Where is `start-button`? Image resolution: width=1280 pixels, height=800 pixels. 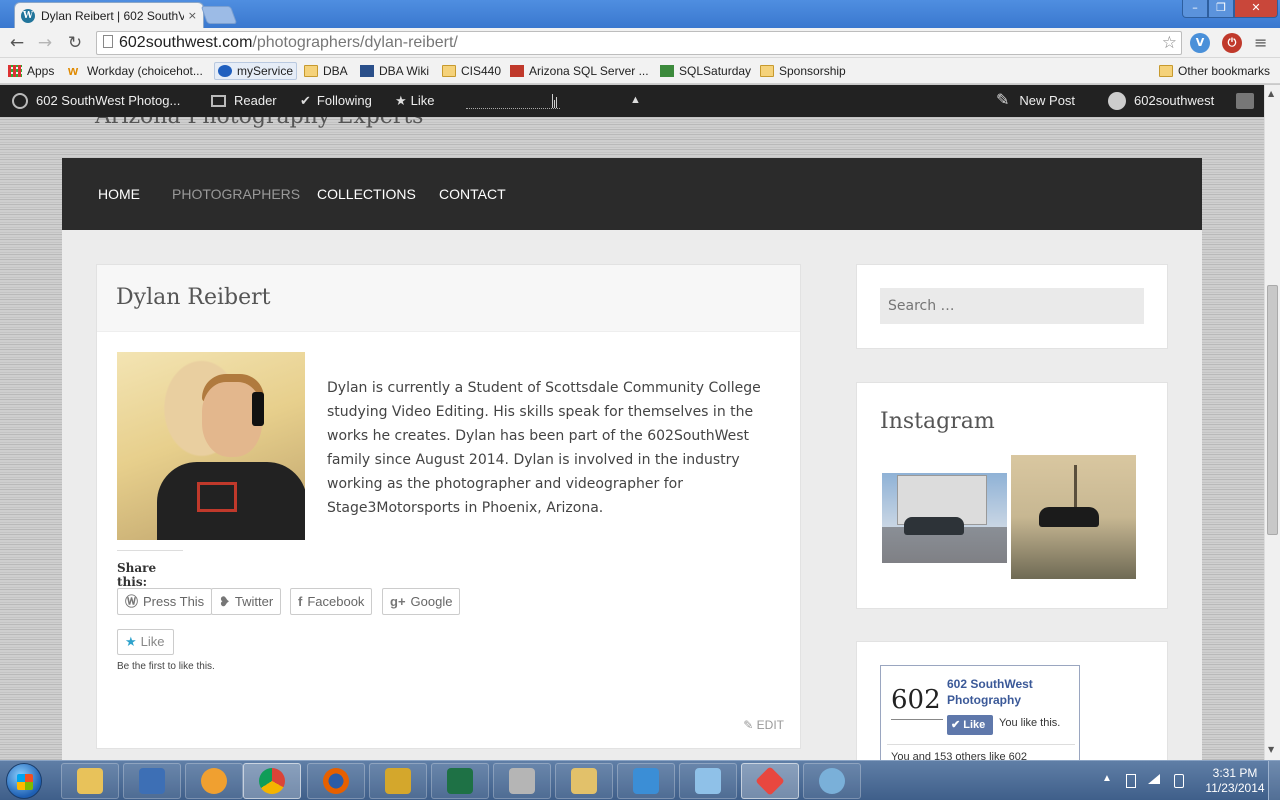
start-button is located at coordinates (24, 781).